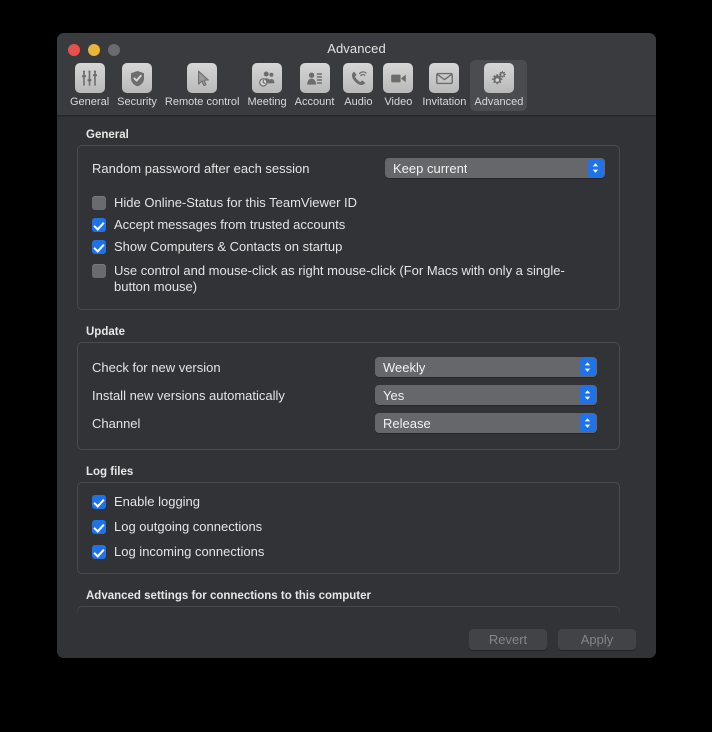 The height and width of the screenshot is (732, 712). What do you see at coordinates (110, 472) in the screenshot?
I see `group-title-log-files: Log files` at bounding box center [110, 472].